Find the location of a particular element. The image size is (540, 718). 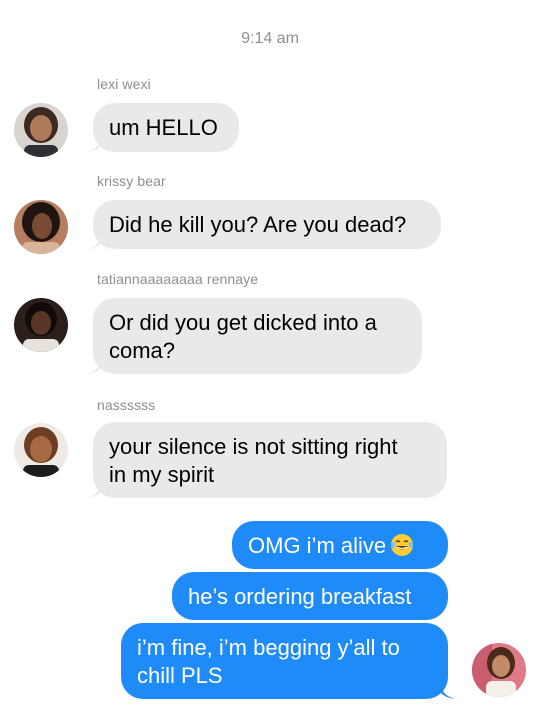

message-bubble-outgoing: i’m fine, i’m begging y’all to chill PLS is located at coordinates (284, 661).